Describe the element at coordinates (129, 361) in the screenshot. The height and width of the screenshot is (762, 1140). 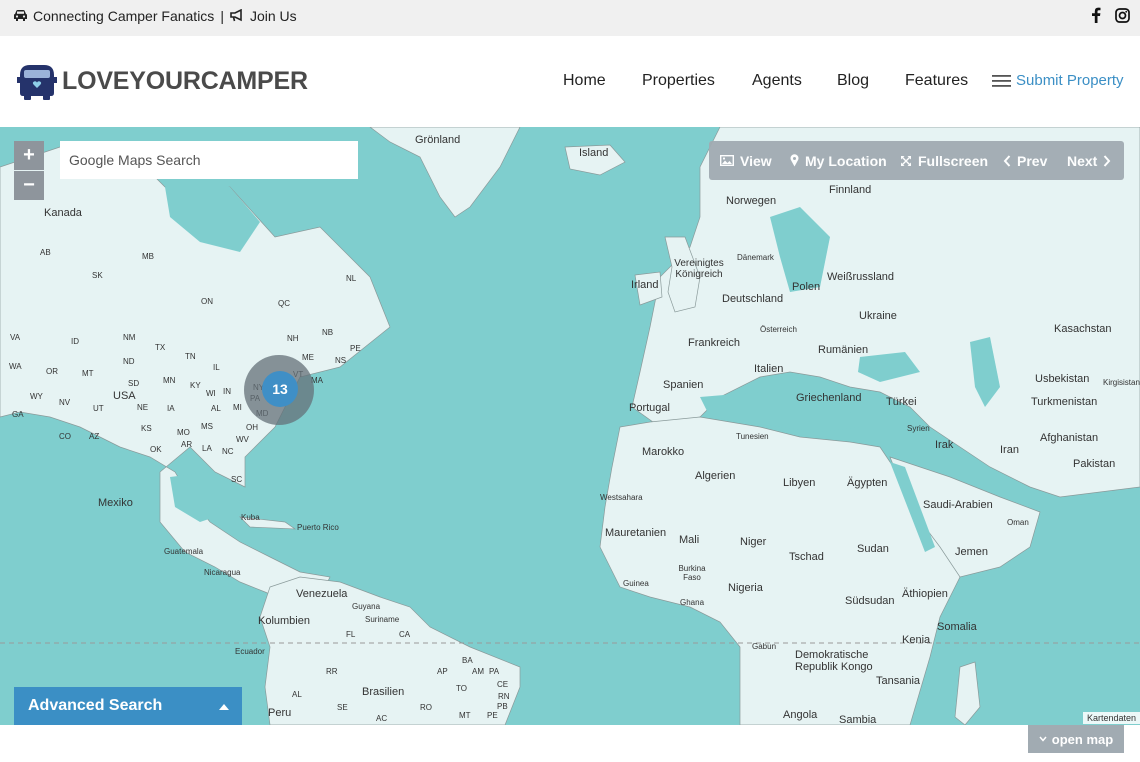
I see `map-label: ND` at that location.